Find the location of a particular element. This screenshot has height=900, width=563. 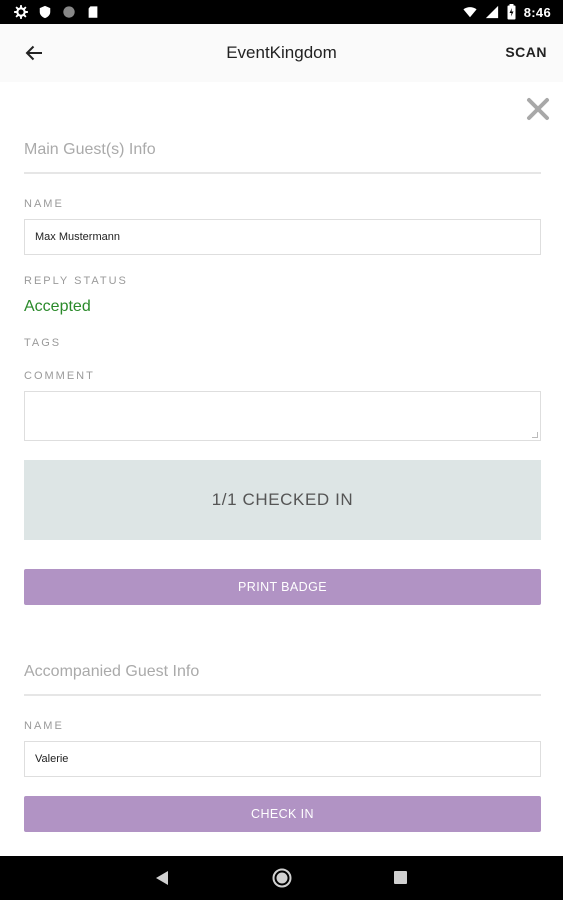

tags-label: TAGS is located at coordinates (43, 343).